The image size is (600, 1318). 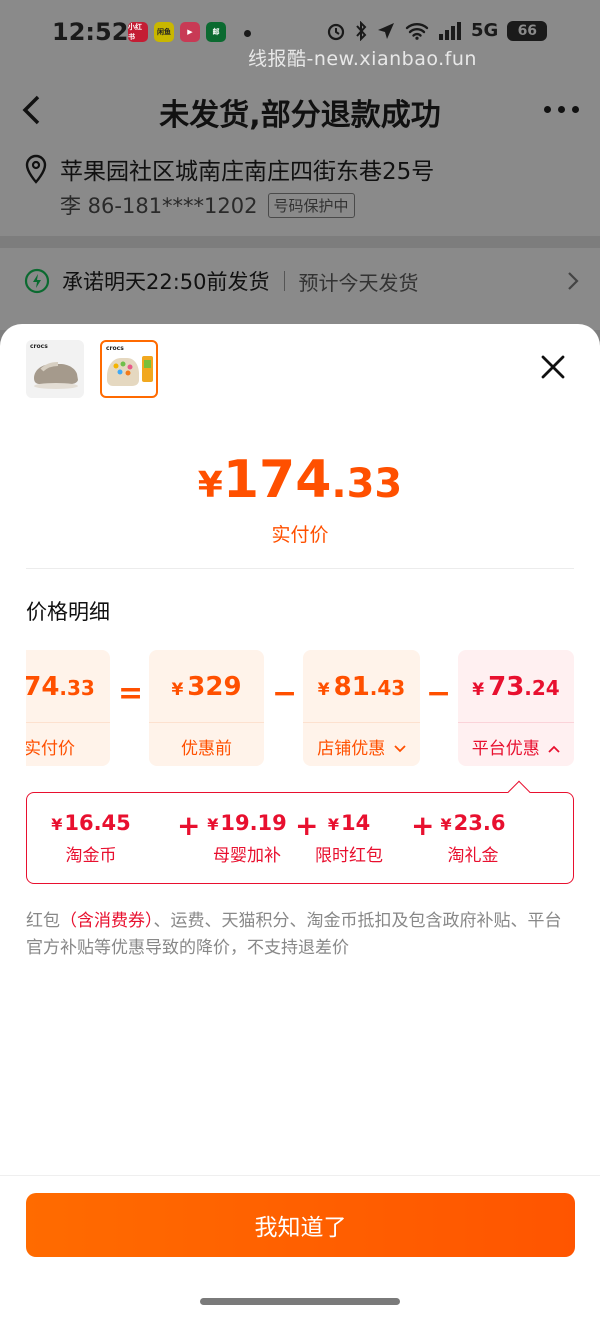 I want to click on paid-price-integer: 174, so click(x=277, y=480).